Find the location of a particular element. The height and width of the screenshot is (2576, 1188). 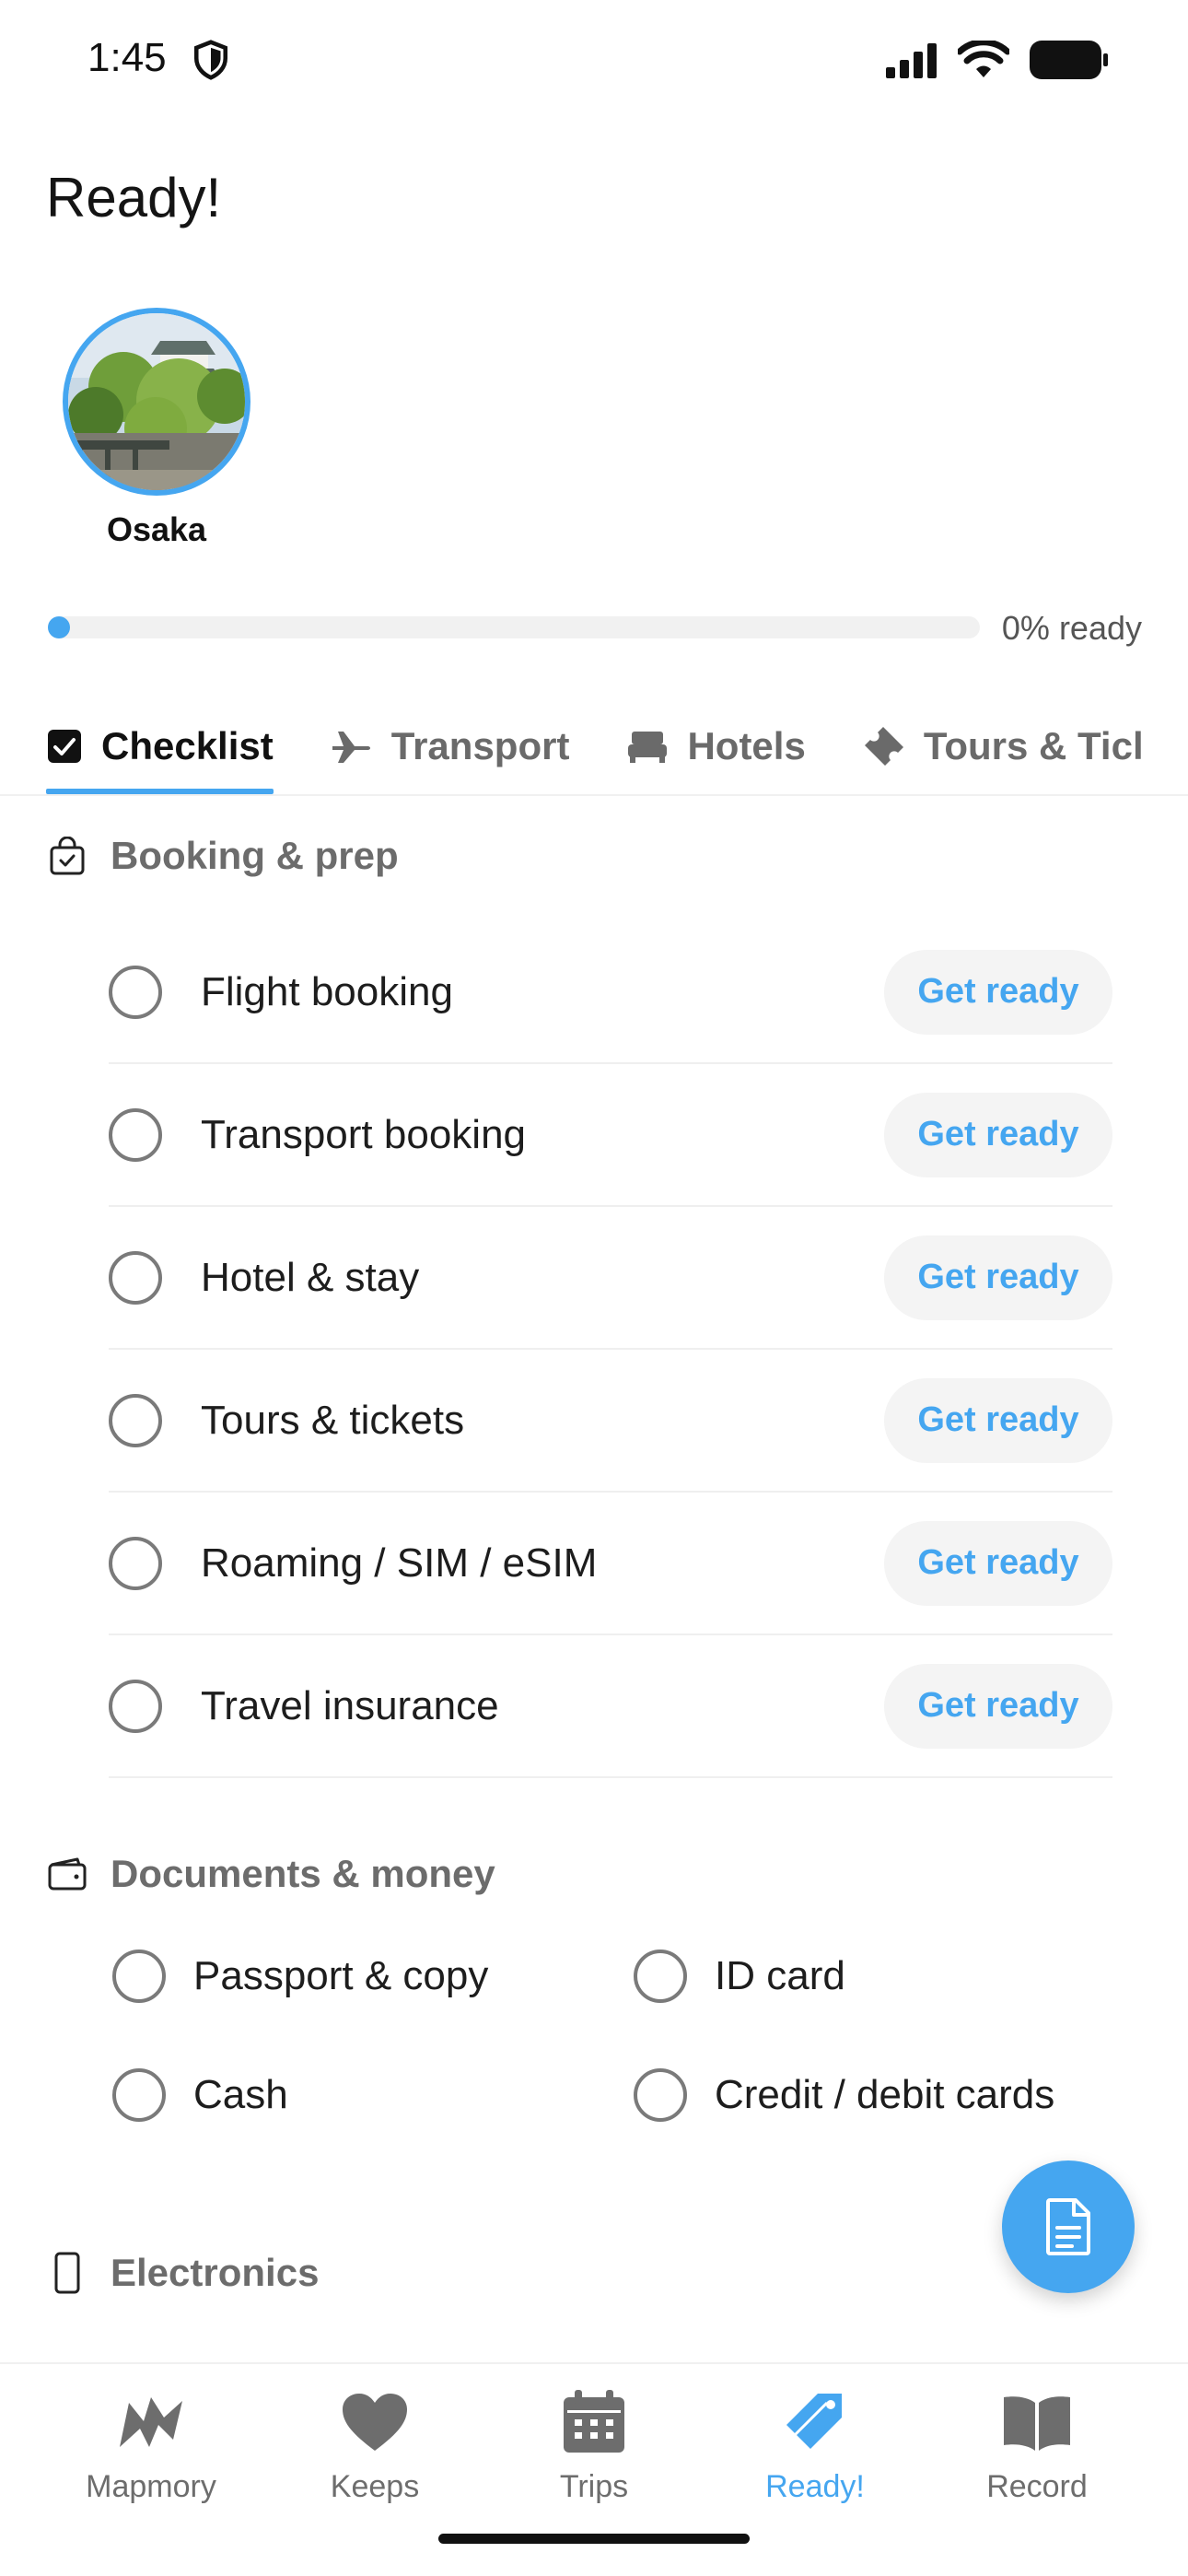

tab-label: Tours & Ticl is located at coordinates (1033, 745).